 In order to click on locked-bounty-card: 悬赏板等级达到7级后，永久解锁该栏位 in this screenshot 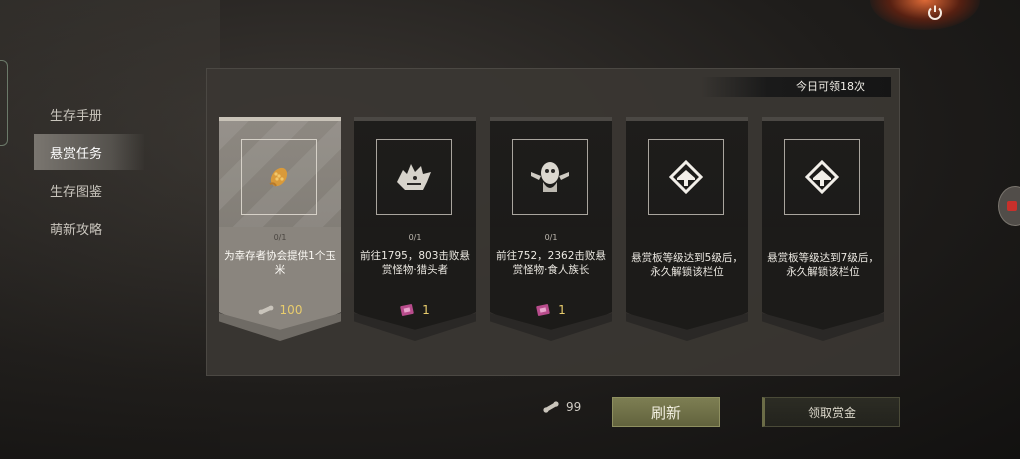, I will do `click(823, 230)`.